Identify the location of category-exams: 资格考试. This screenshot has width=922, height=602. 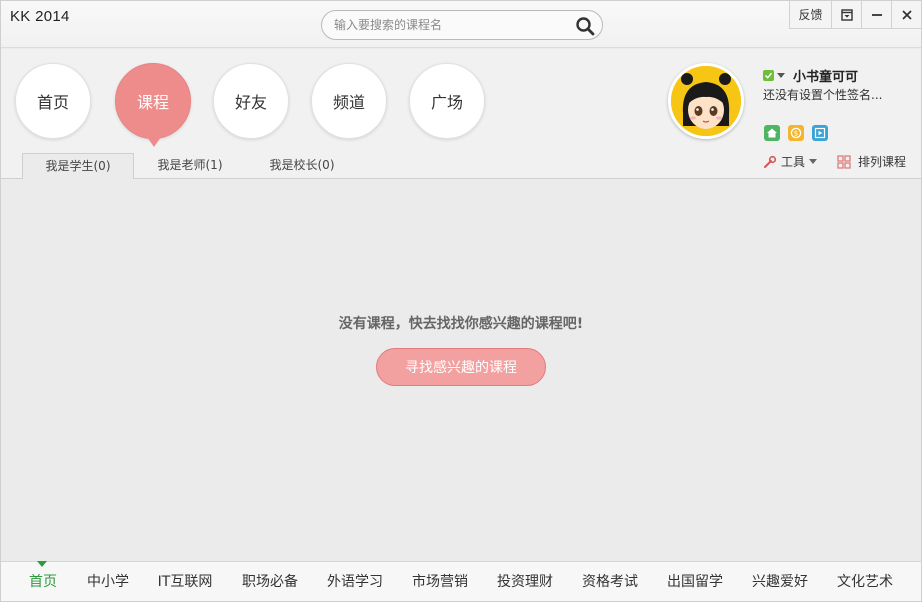
(610, 581).